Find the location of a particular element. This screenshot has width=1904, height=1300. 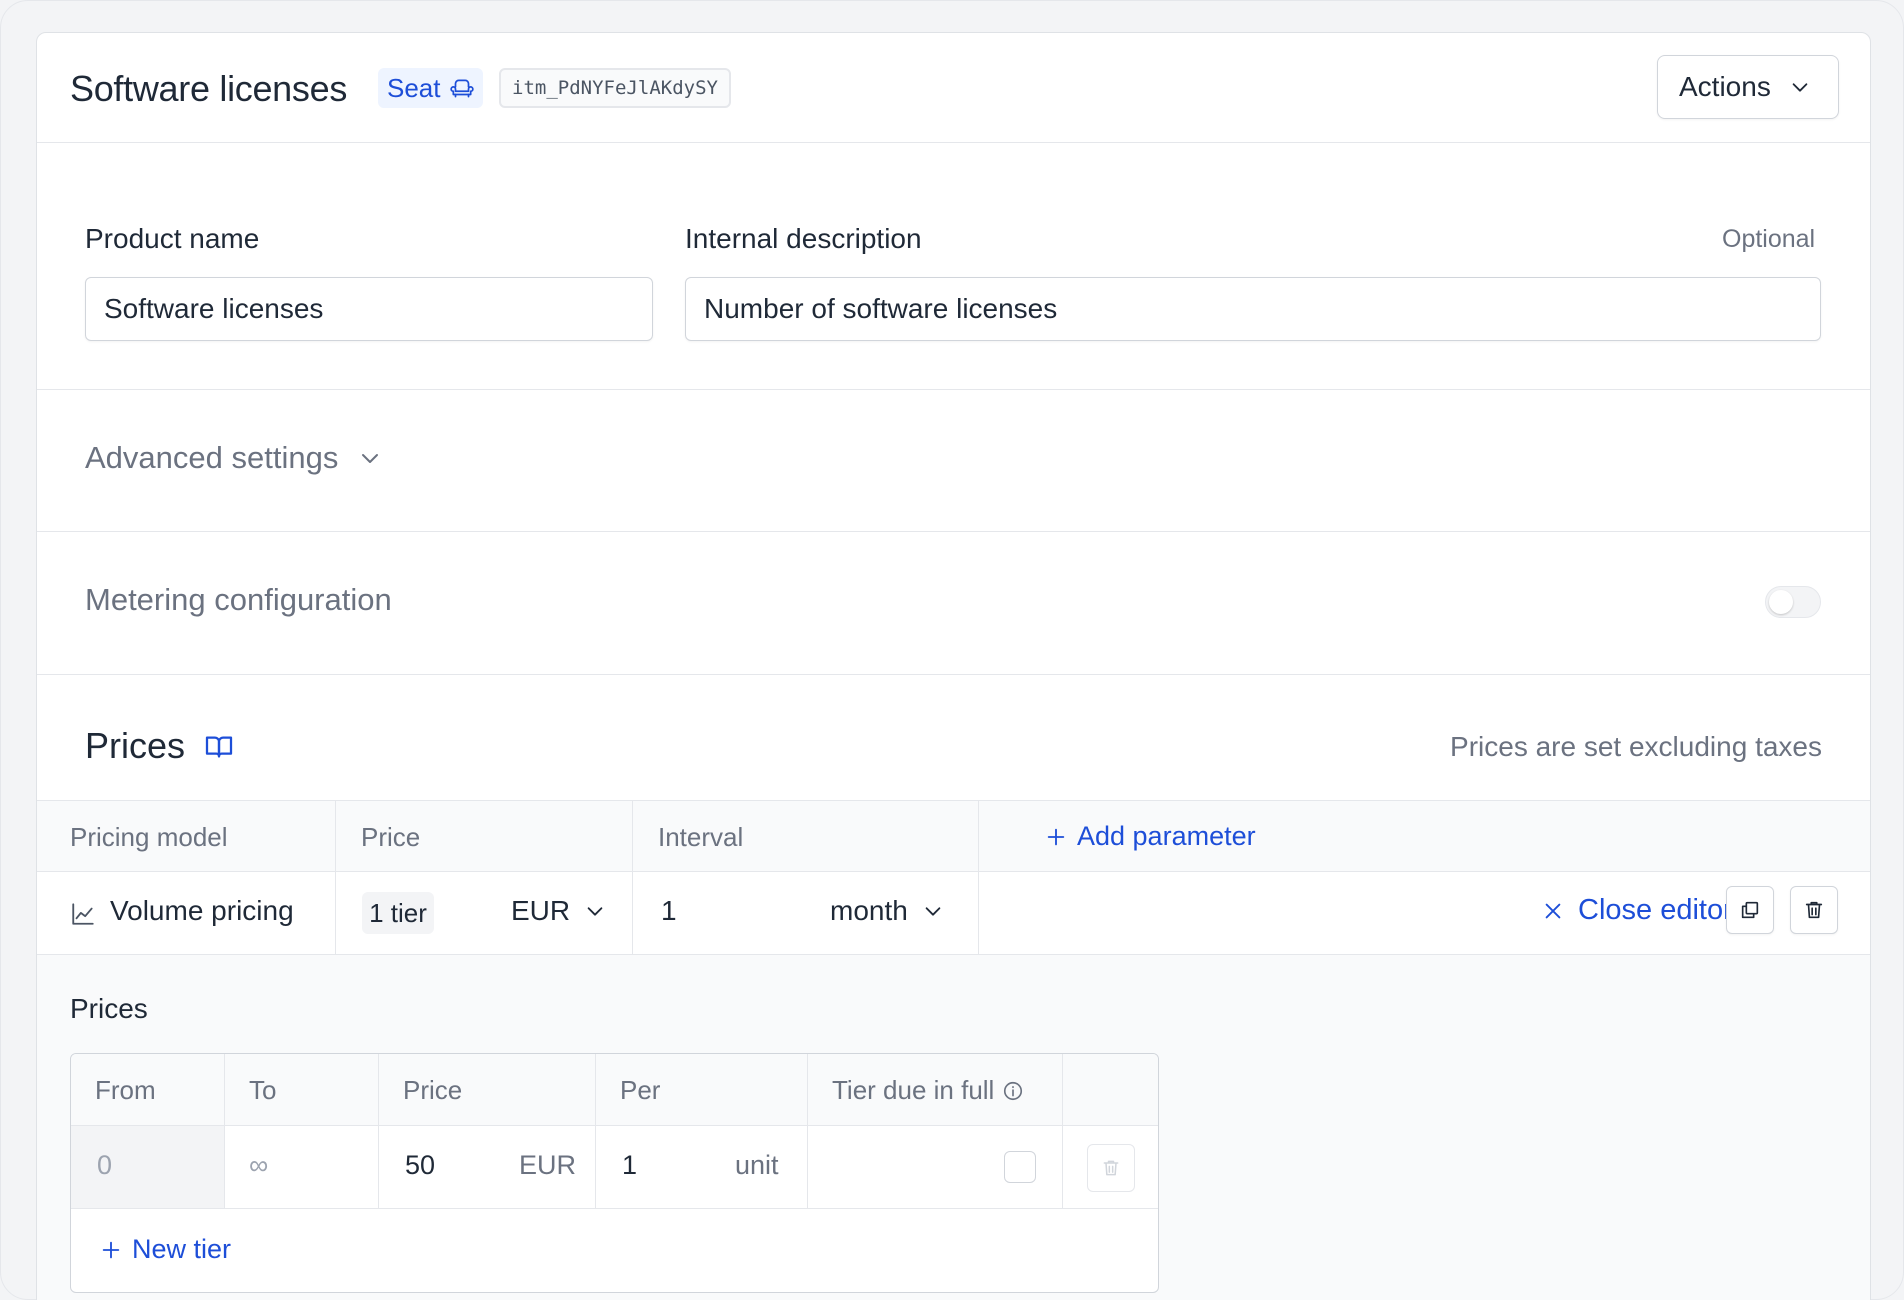

add-parameter-button: Add parameter is located at coordinates (1150, 836).